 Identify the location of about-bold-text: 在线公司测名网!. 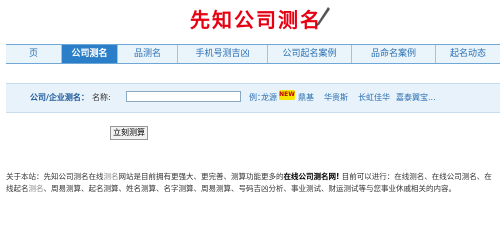
(311, 176).